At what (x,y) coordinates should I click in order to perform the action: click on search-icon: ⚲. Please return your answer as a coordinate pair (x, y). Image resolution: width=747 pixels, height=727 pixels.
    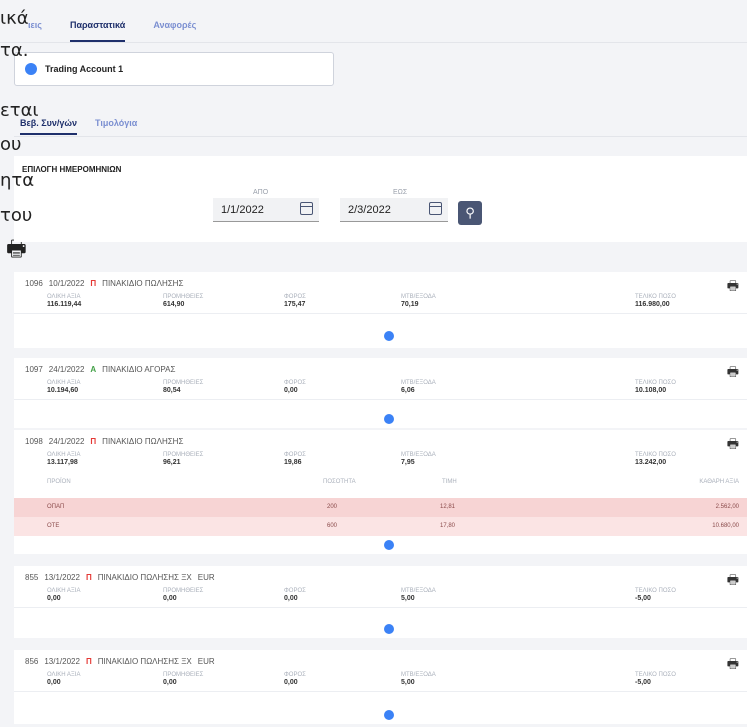
    Looking at the image, I should click on (470, 212).